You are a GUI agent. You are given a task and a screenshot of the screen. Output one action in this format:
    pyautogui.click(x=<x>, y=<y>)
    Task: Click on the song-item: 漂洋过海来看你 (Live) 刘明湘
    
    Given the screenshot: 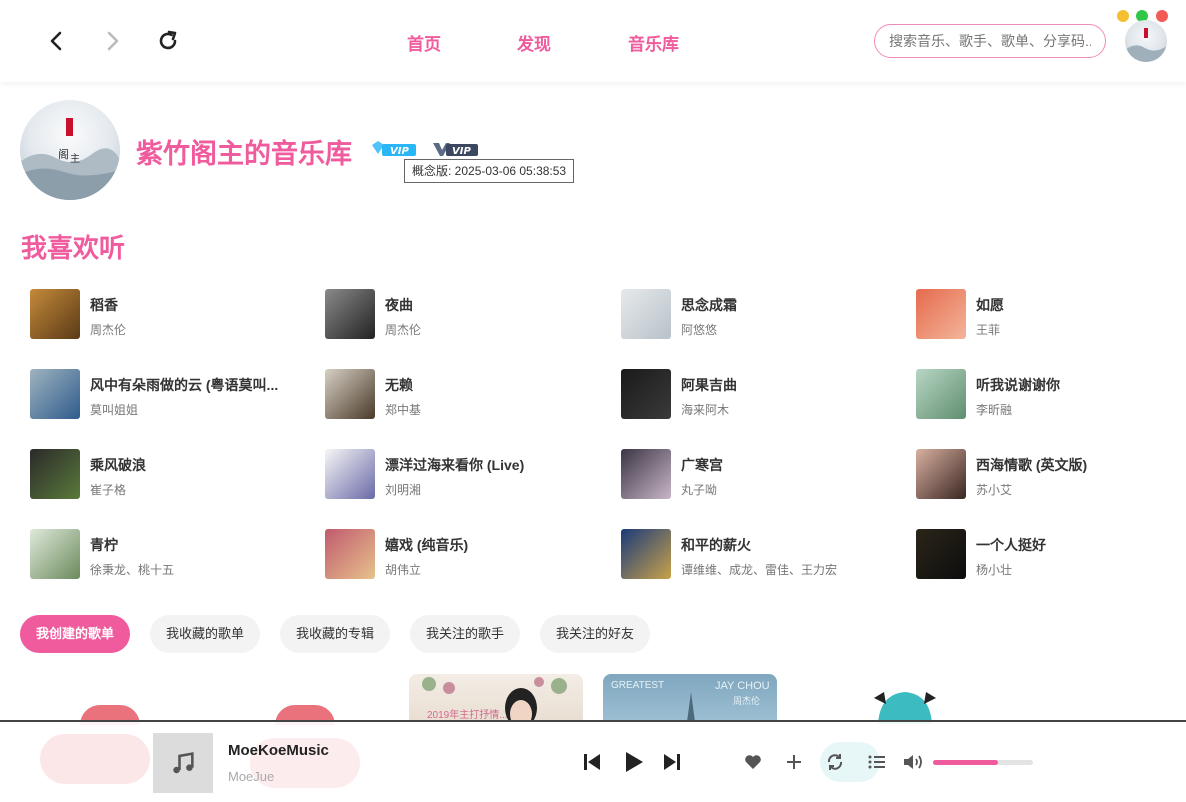 What is the action you would take?
    pyautogui.click(x=460, y=475)
    